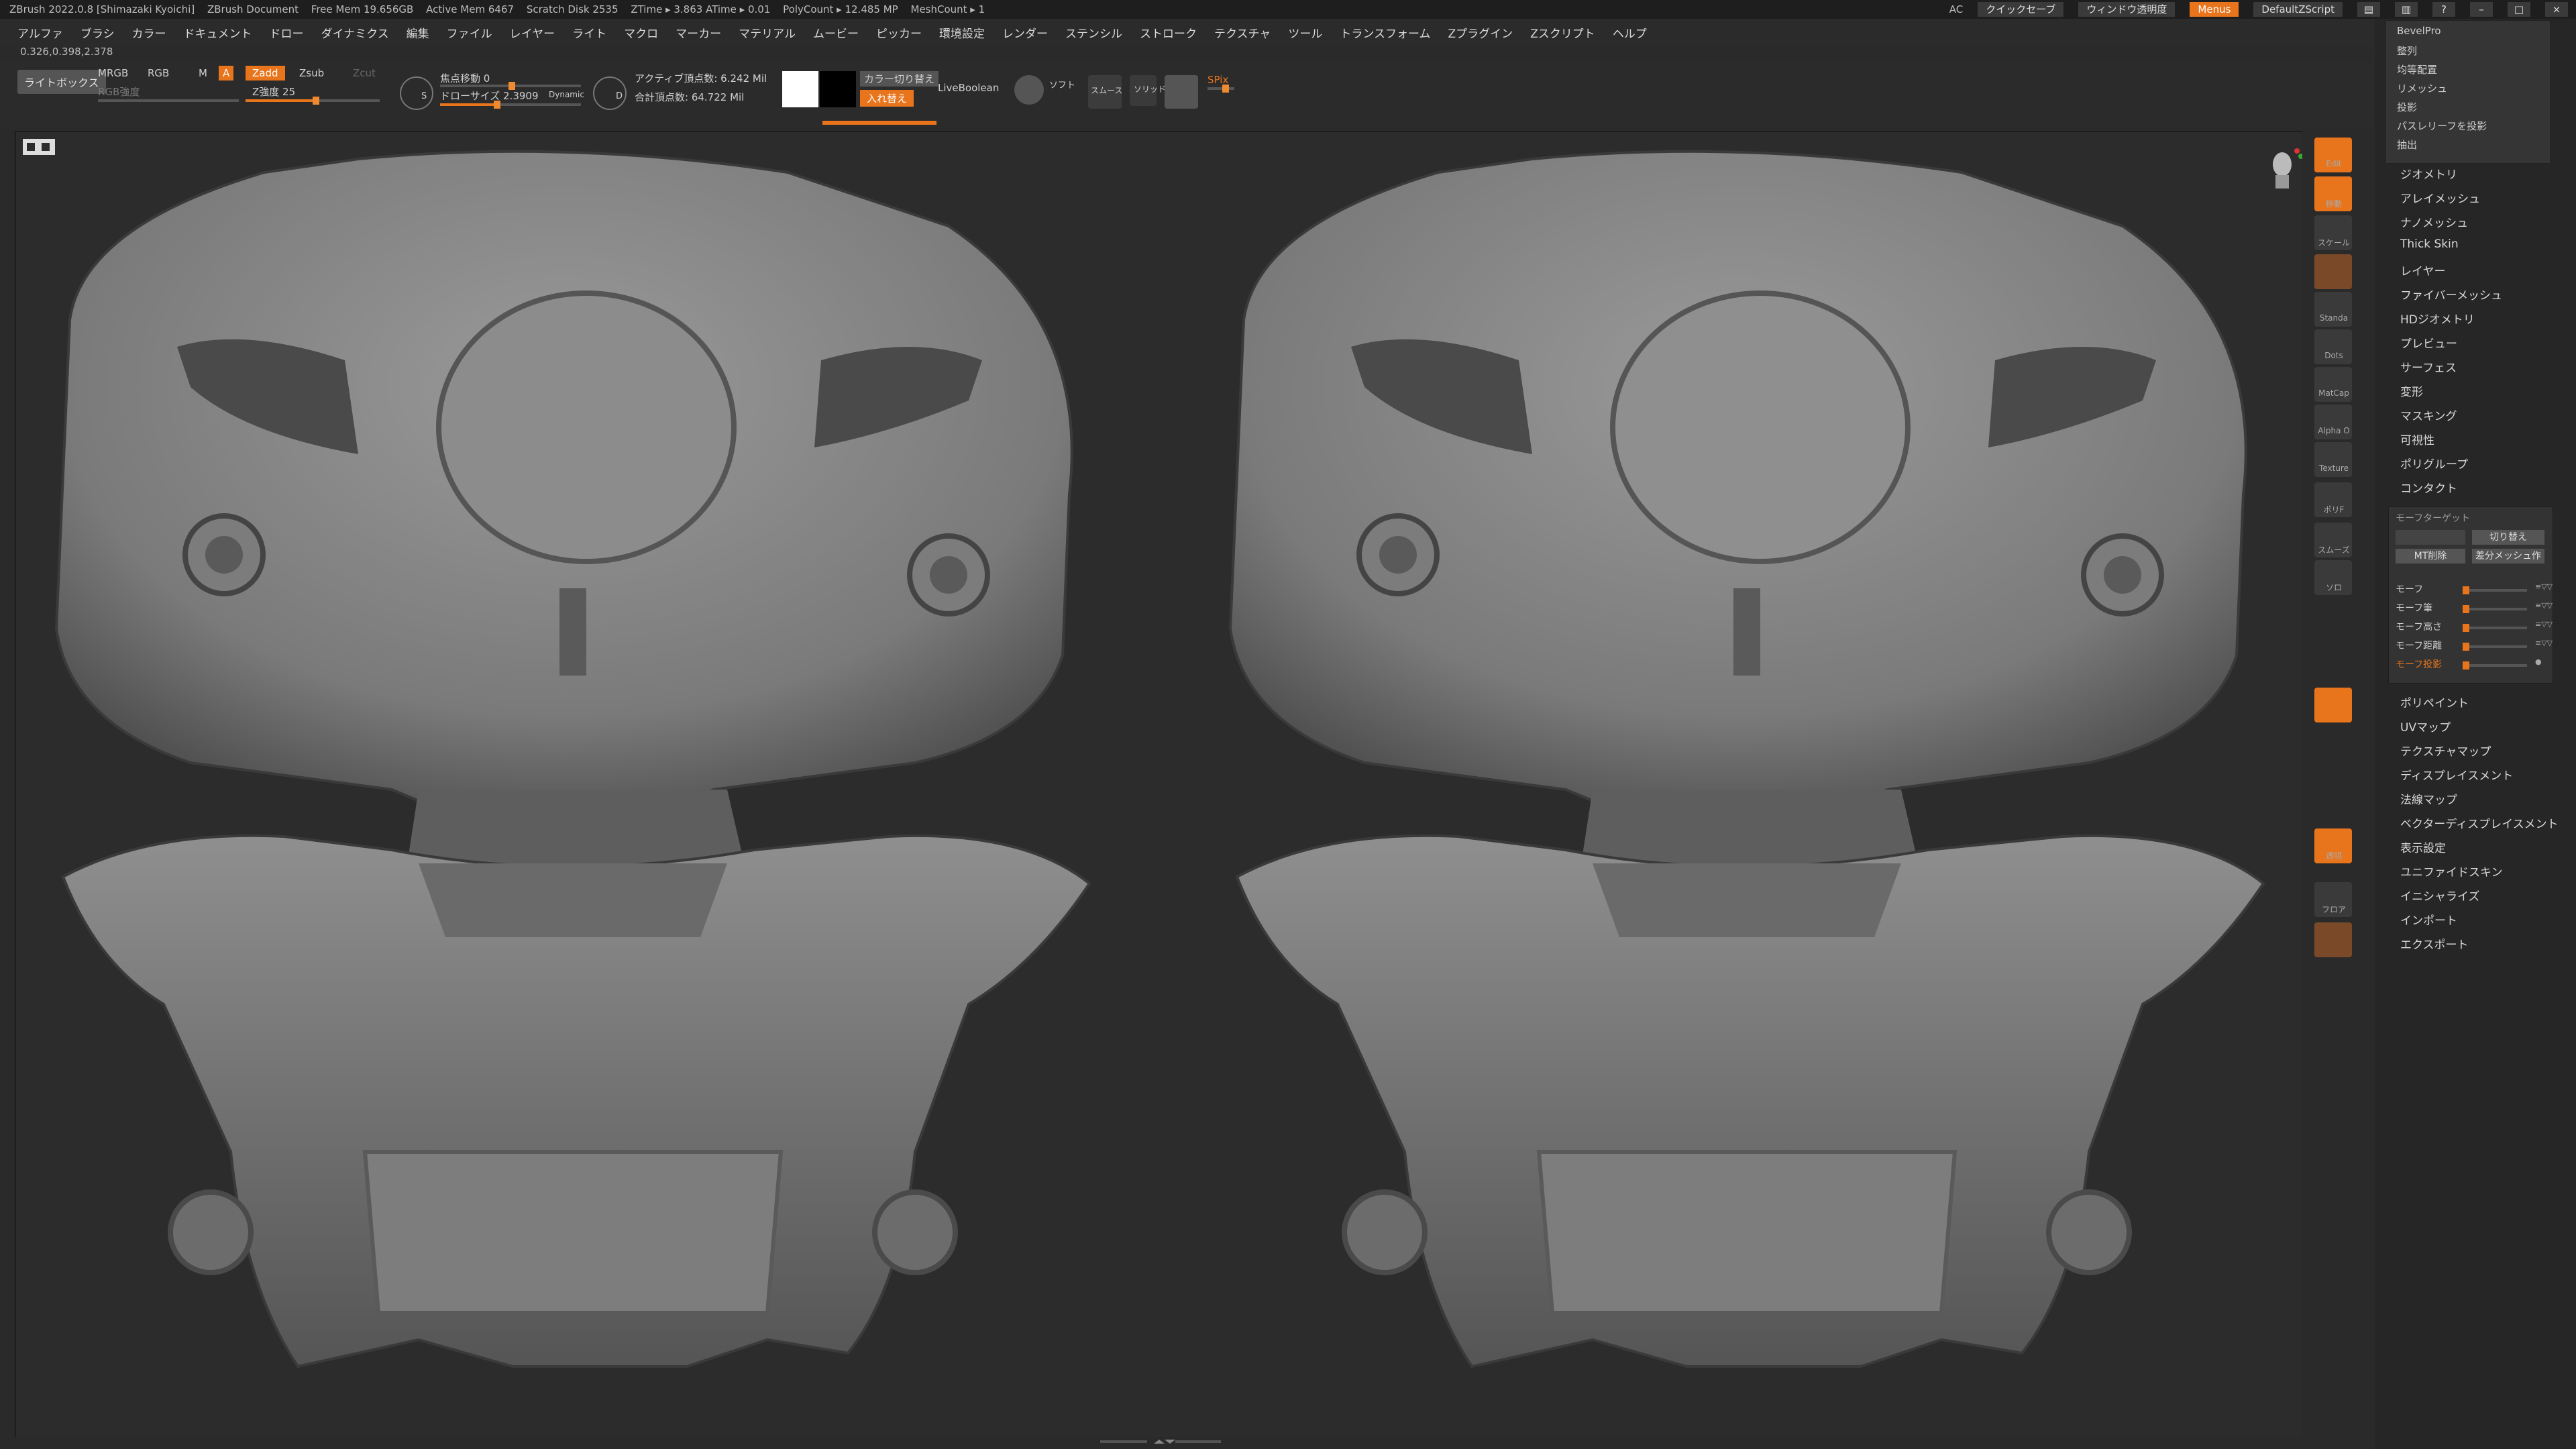 The height and width of the screenshot is (1449, 2576). Describe the element at coordinates (2495, 647) in the screenshot. I see `morph-distance-slider` at that location.